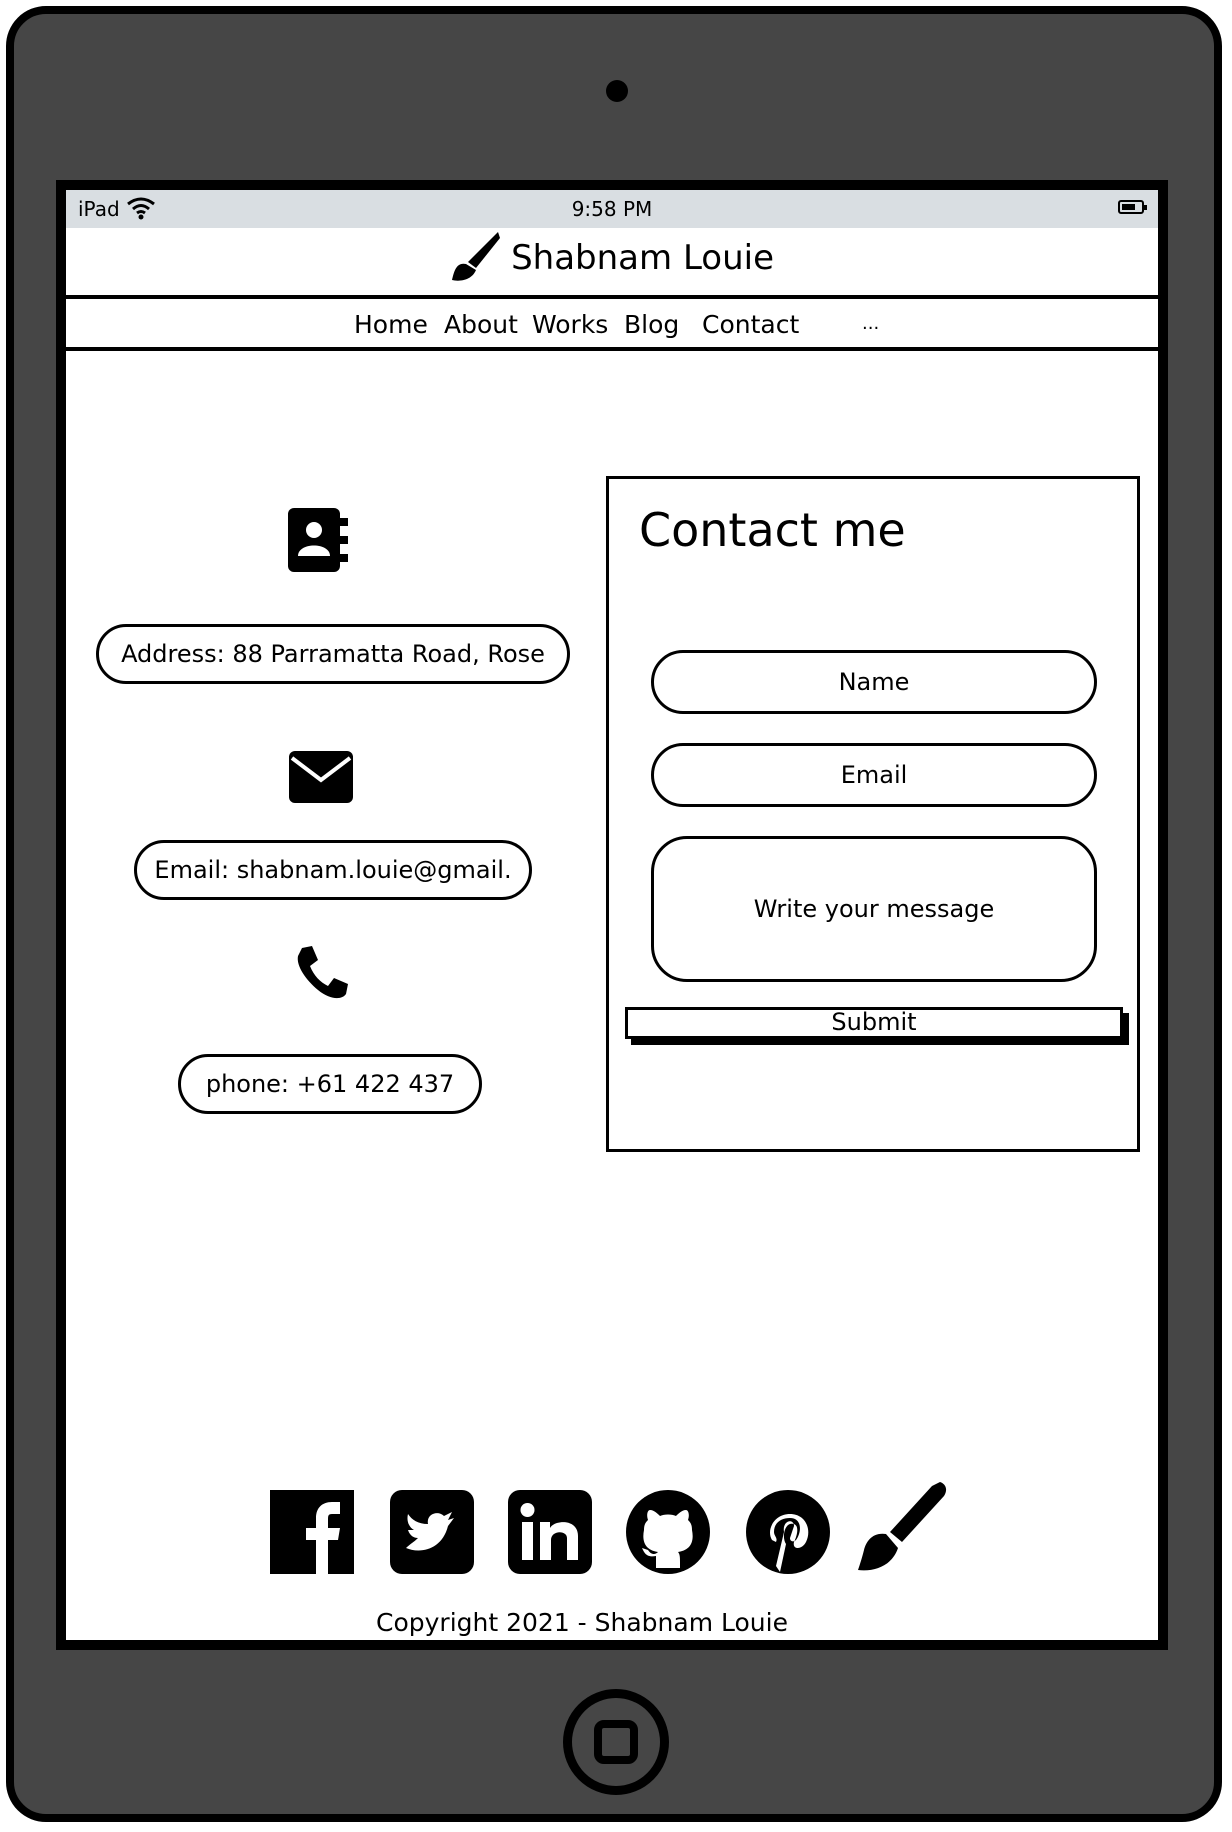 The image size is (1232, 1832). I want to click on home-square-icon, so click(616, 1742).